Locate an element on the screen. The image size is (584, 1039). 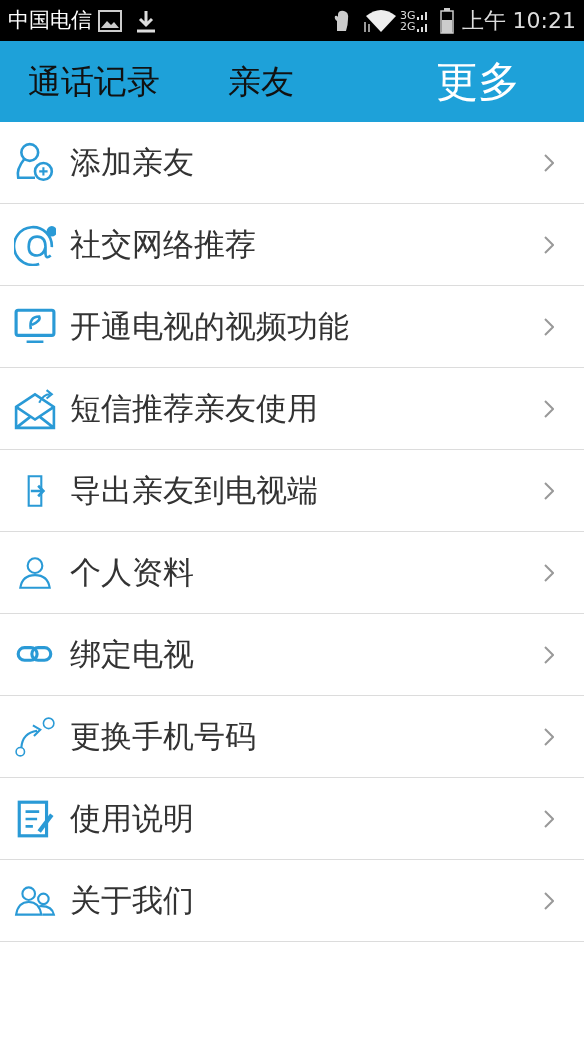
menu-label: 更换手机号码 is located at coordinates (163, 737).